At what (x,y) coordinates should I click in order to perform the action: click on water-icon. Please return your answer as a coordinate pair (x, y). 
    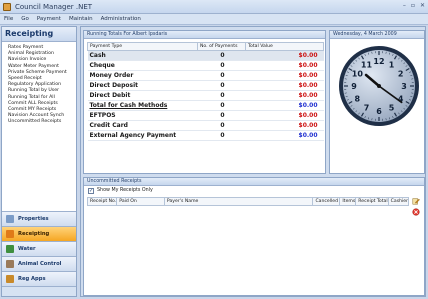
    Looking at the image, I should click on (10, 249).